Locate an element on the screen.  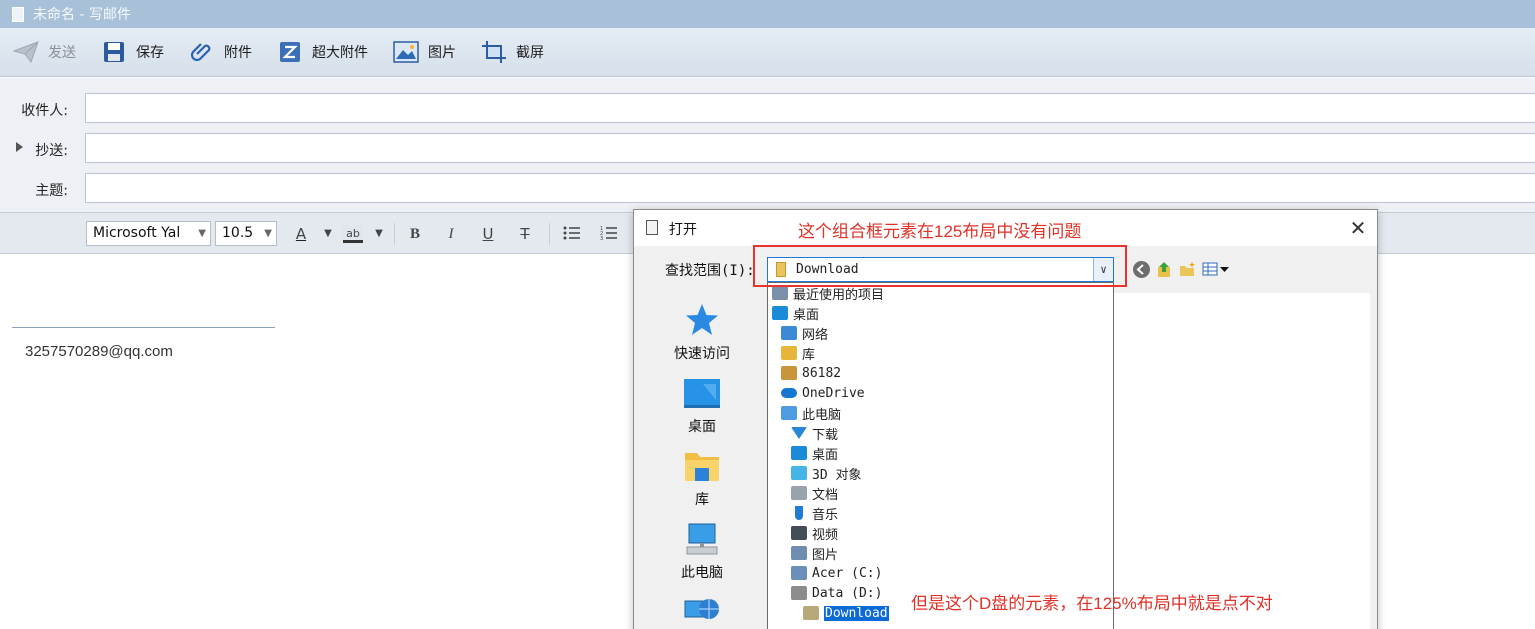
dropdown-item: Data (D:) is located at coordinates (836, 593).